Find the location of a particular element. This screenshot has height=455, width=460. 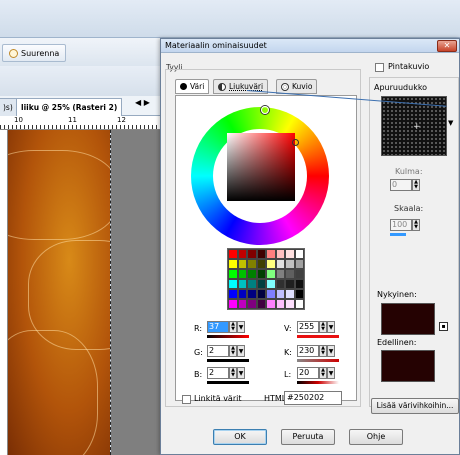

previous-color-swatch is located at coordinates (408, 366).